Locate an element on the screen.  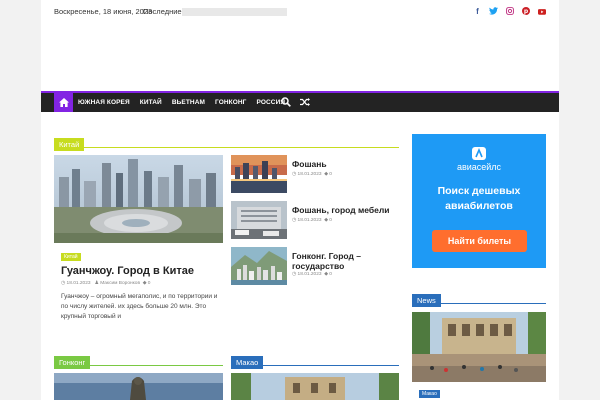
nav-item-china: КИТАЙ is located at coordinates (151, 102).